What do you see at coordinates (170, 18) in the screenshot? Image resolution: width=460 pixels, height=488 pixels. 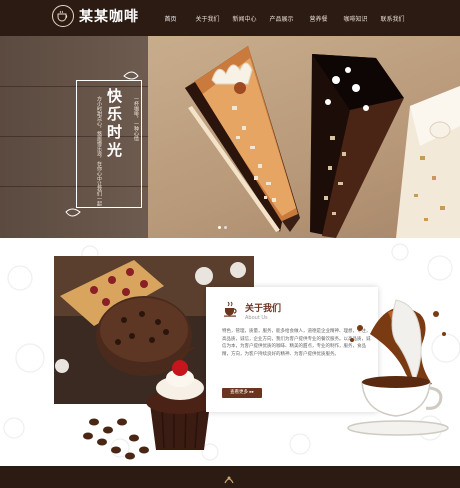 I see `nav-item-home: 首页` at bounding box center [170, 18].